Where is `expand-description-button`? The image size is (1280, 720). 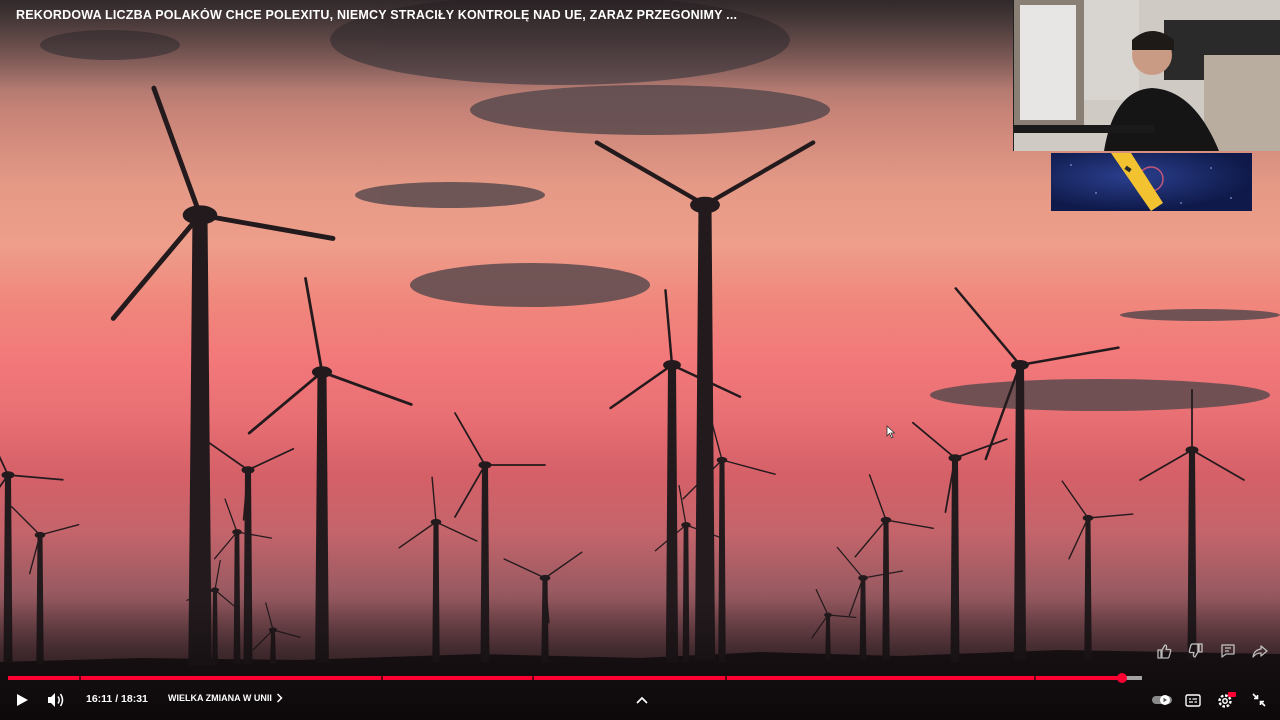
expand-description-button is located at coordinates (642, 700).